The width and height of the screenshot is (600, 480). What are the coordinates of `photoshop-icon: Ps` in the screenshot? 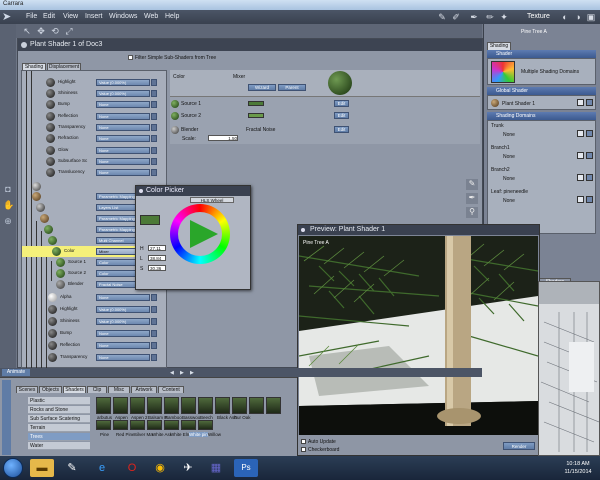 It's located at (246, 468).